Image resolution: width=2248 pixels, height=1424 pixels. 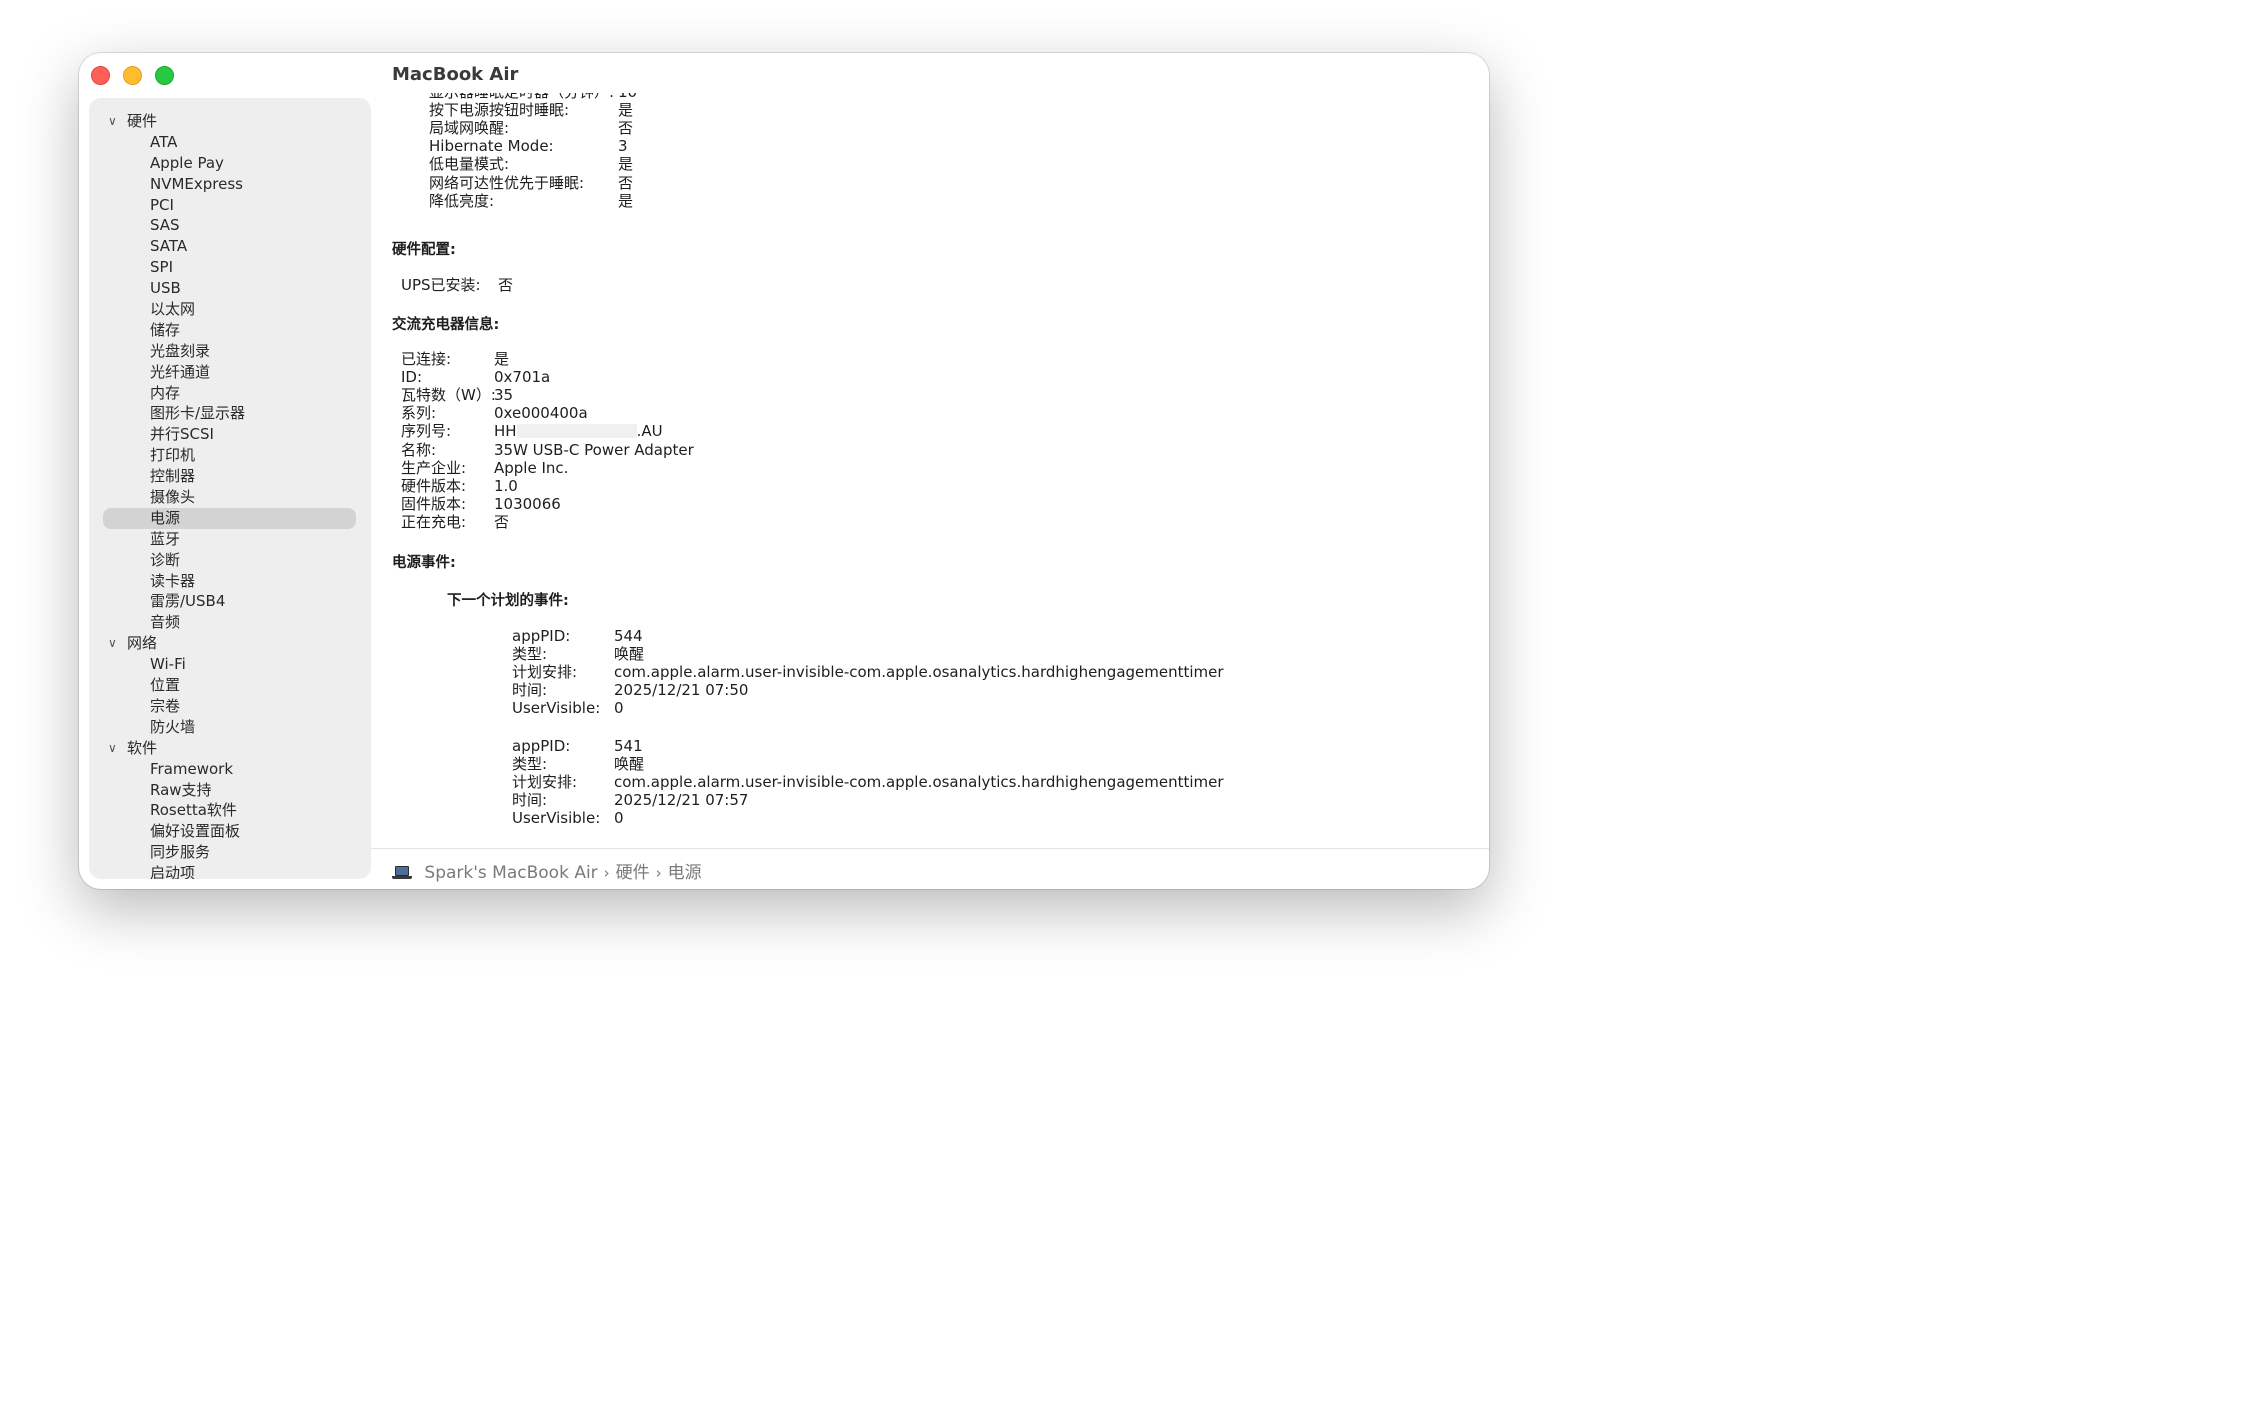 What do you see at coordinates (165, 622) in the screenshot?
I see `sidebar-item-label: 音频` at bounding box center [165, 622].